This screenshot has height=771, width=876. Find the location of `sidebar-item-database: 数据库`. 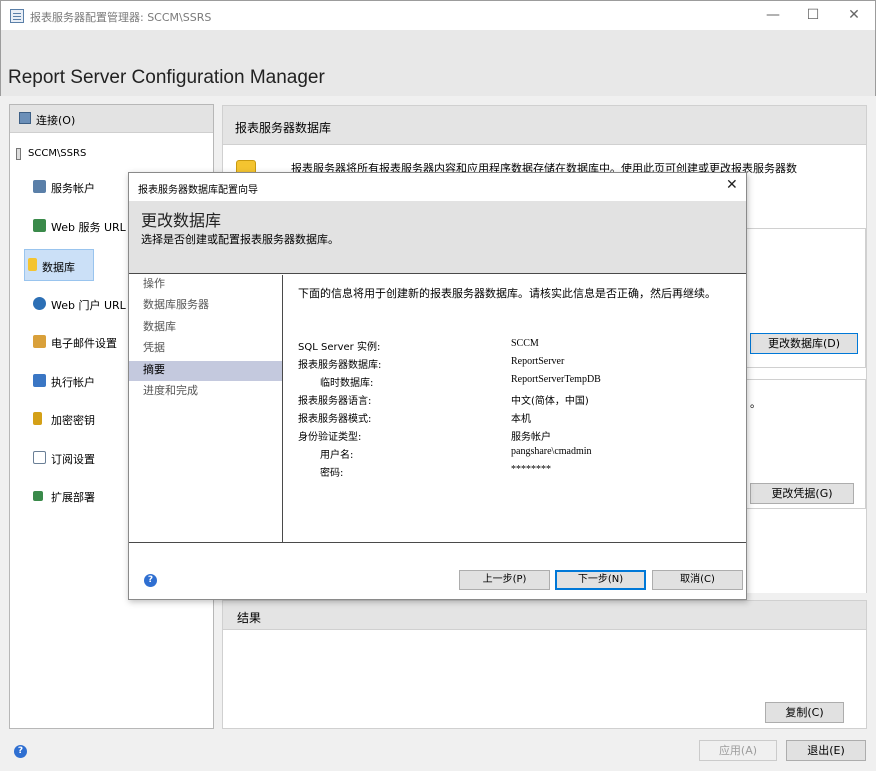

sidebar-item-database: 数据库 is located at coordinates (59, 265).